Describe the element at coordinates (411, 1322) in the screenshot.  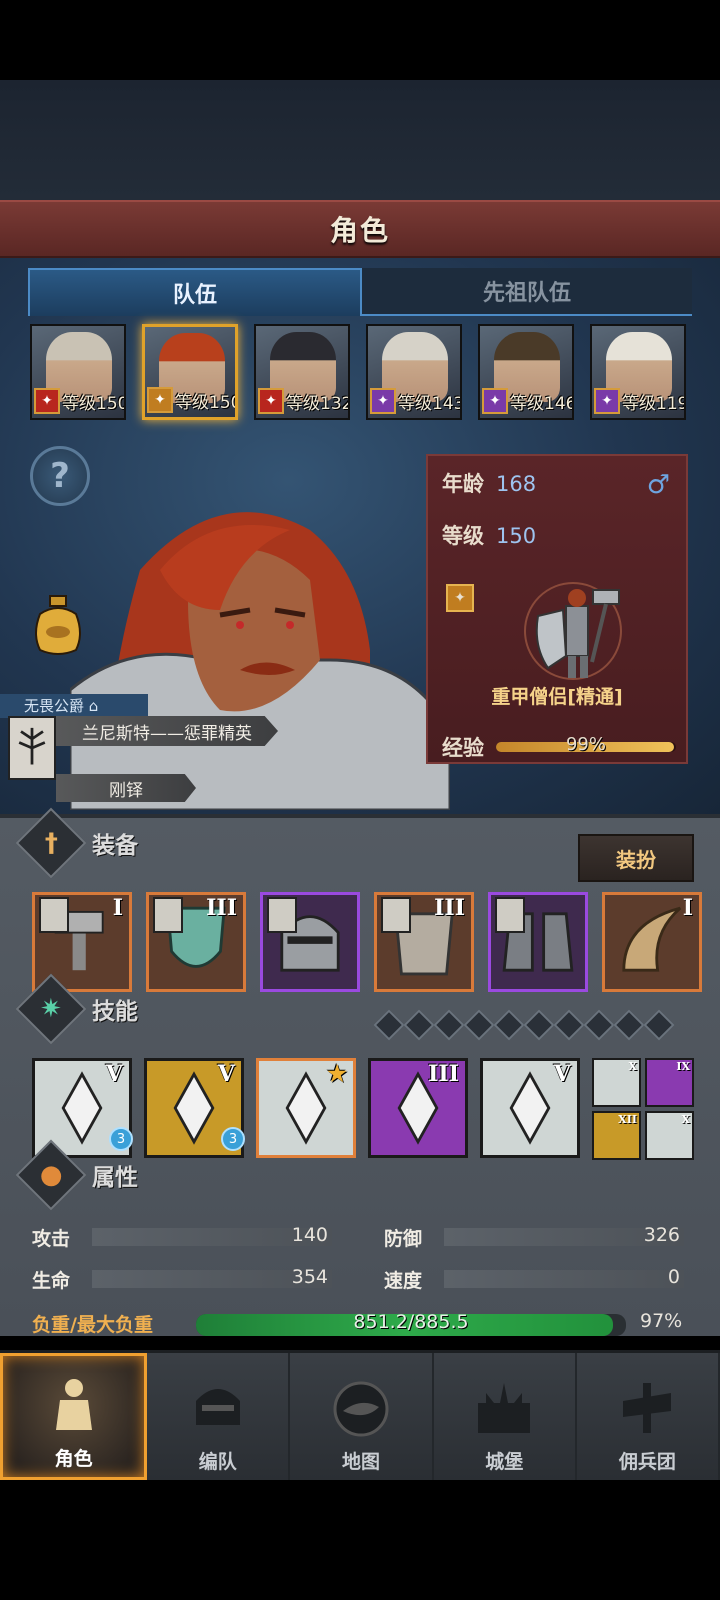
I see `load-value: 851.2/885.5` at that location.